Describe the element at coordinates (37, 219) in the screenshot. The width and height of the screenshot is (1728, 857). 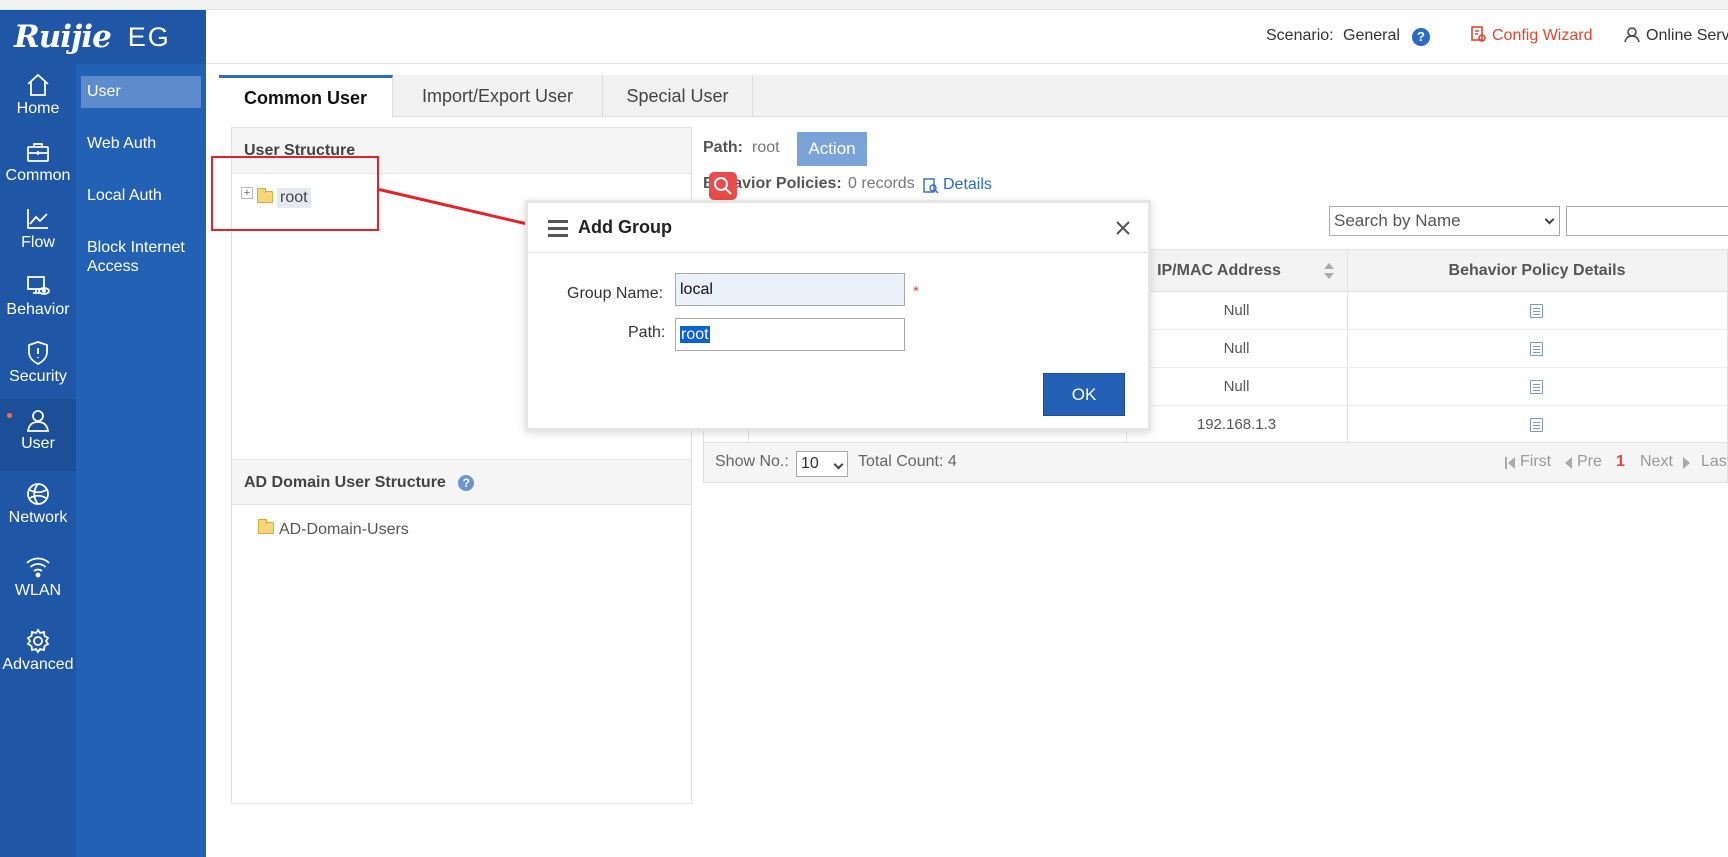
I see `chart-line-icon` at that location.